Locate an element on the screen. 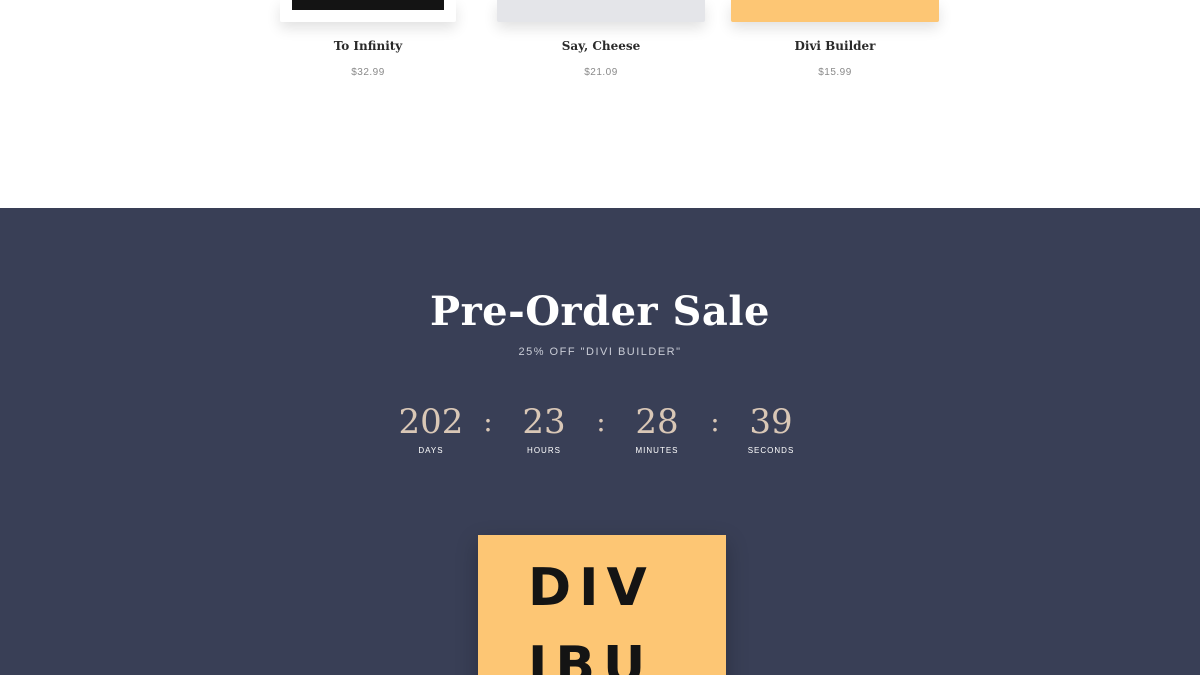 This screenshot has width=1200, height=675. product-name: Say, Cheese is located at coordinates (601, 46).